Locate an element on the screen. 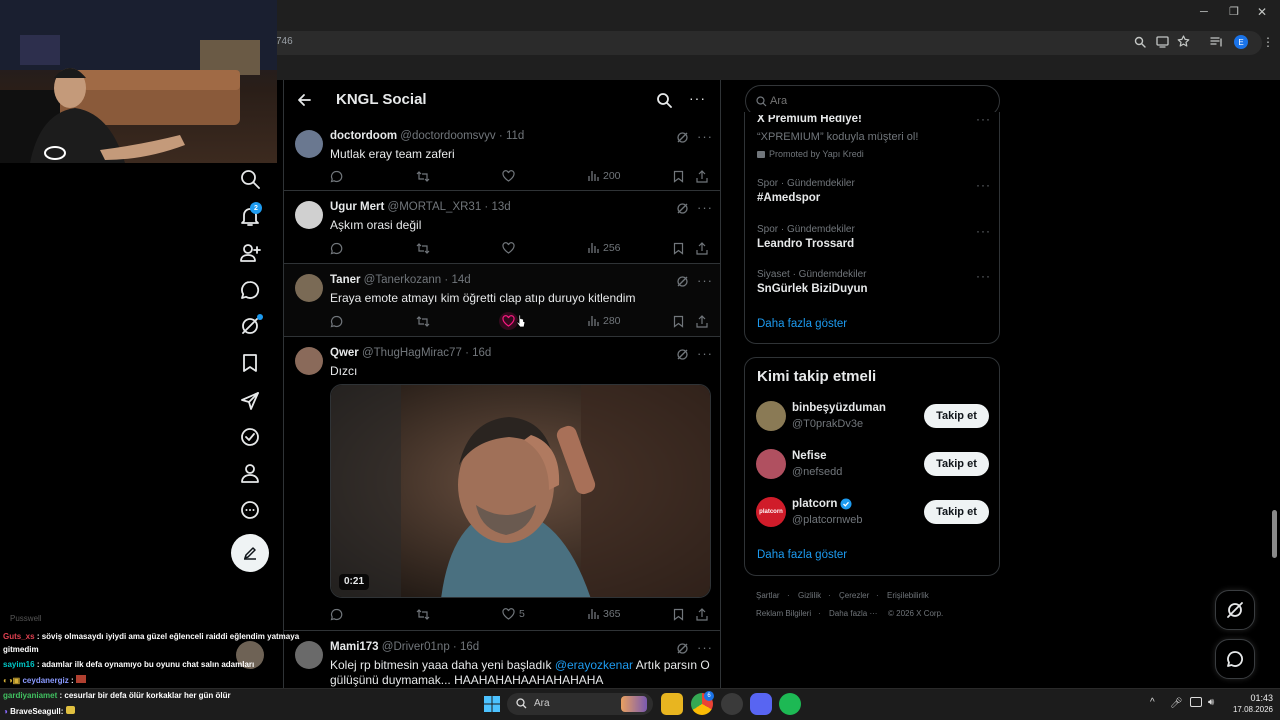 This screenshot has width=1280, height=720. promo-title: X Premium Hediye! is located at coordinates (809, 120).